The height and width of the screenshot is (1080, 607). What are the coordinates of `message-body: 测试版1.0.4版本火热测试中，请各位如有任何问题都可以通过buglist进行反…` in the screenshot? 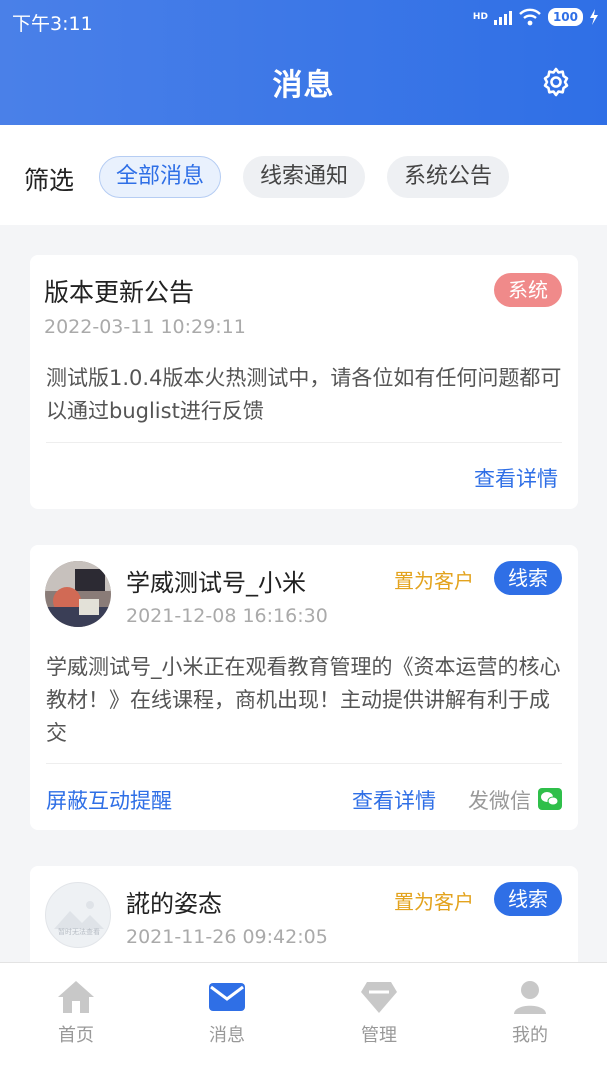 It's located at (304, 394).